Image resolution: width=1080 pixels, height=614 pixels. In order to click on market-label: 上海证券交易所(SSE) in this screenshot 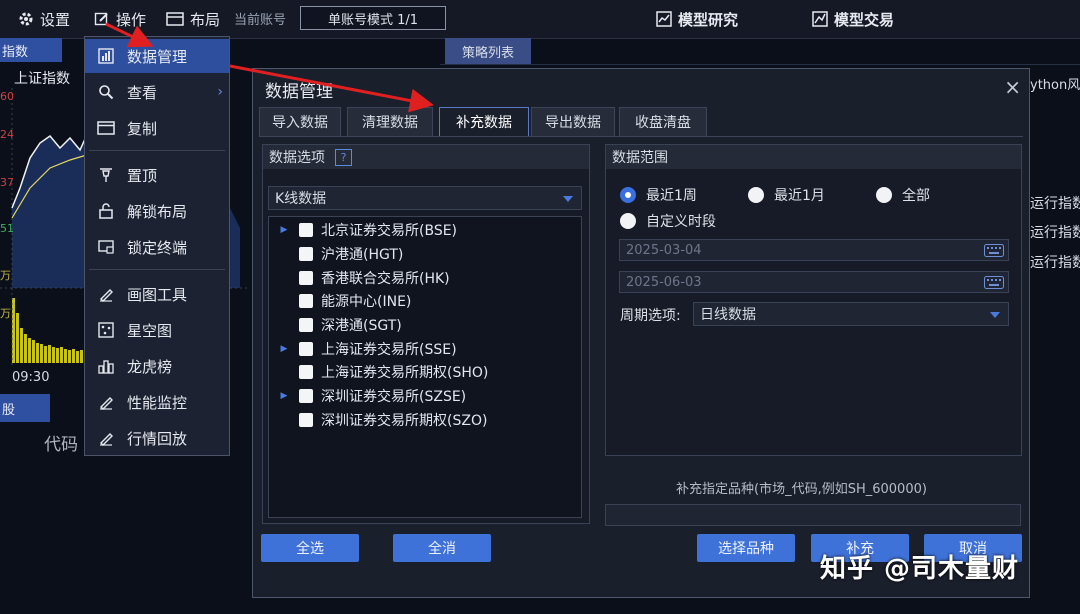, I will do `click(389, 350)`.